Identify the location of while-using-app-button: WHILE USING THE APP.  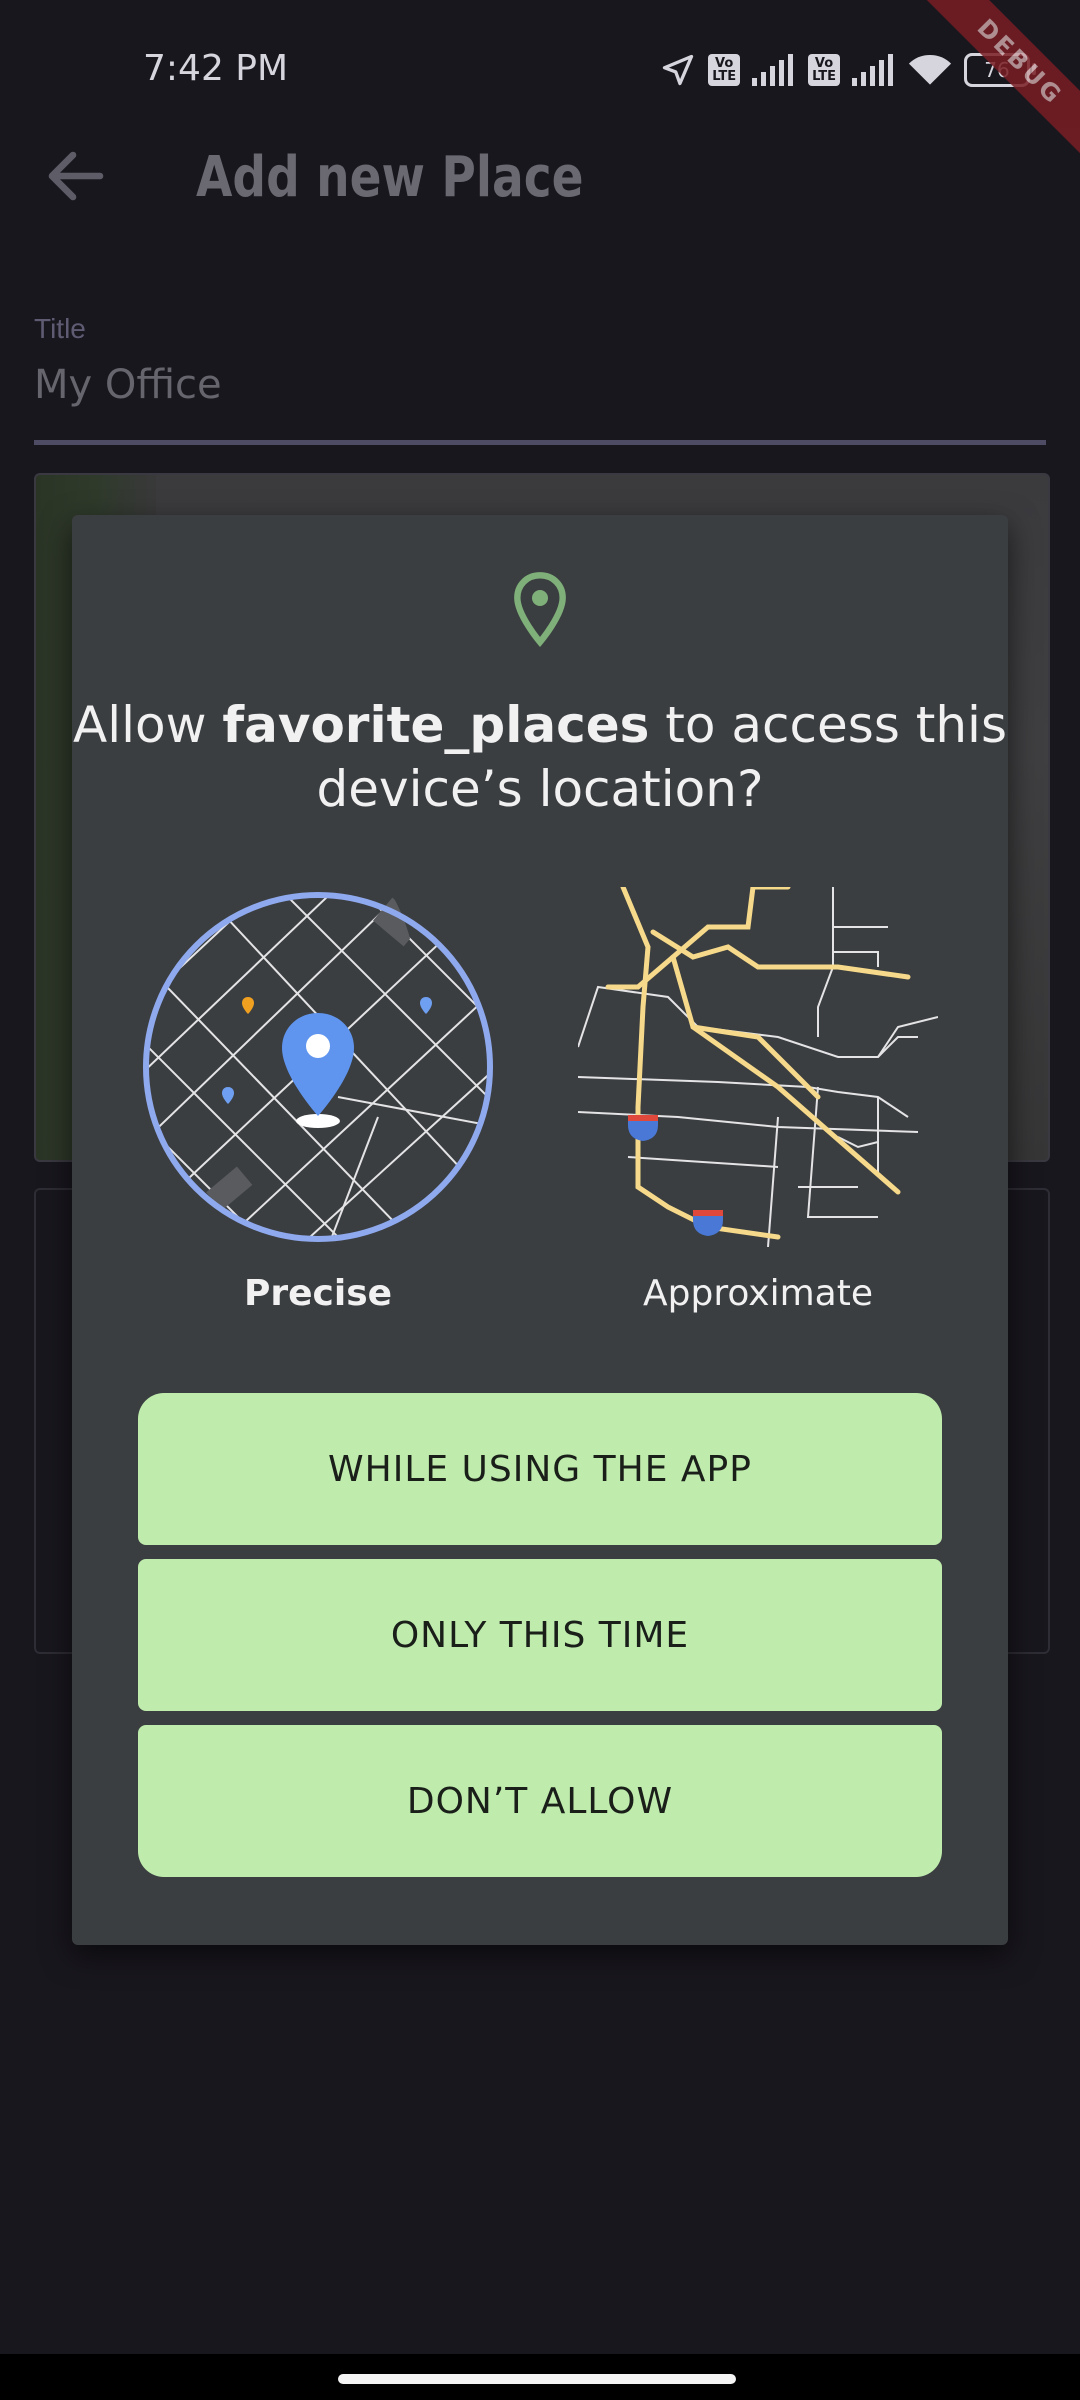
(540, 1469).